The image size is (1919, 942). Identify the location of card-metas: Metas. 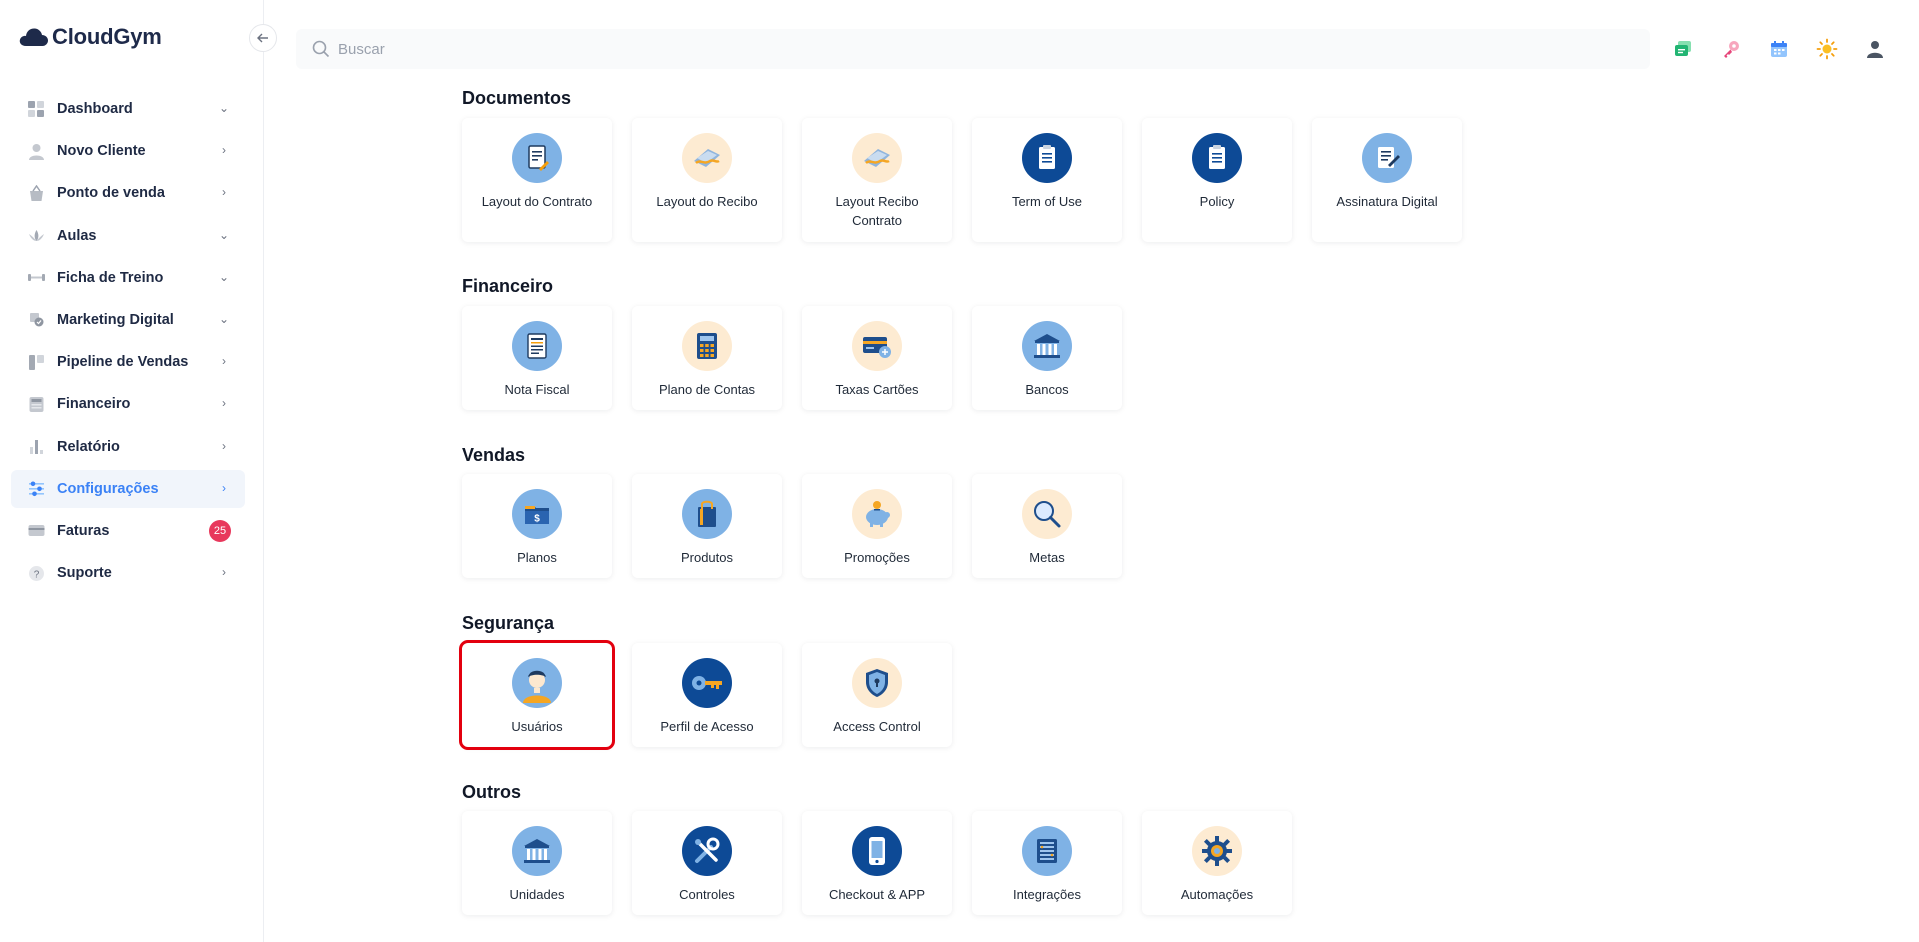
(1047, 526).